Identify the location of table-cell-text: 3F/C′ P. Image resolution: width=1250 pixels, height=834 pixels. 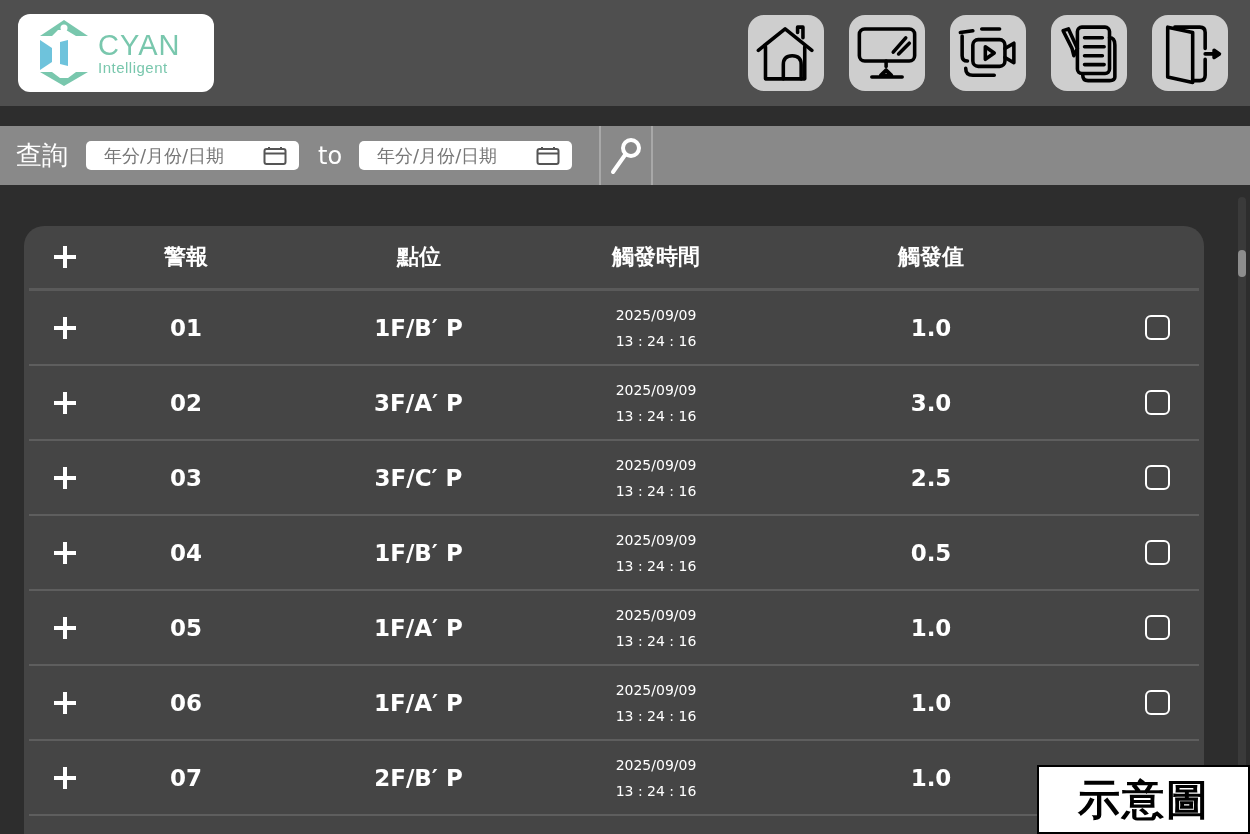
(418, 477).